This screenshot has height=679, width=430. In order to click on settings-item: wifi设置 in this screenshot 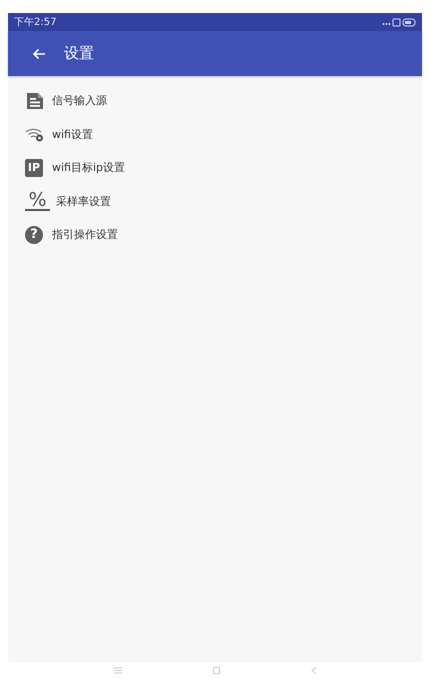, I will do `click(215, 134)`.